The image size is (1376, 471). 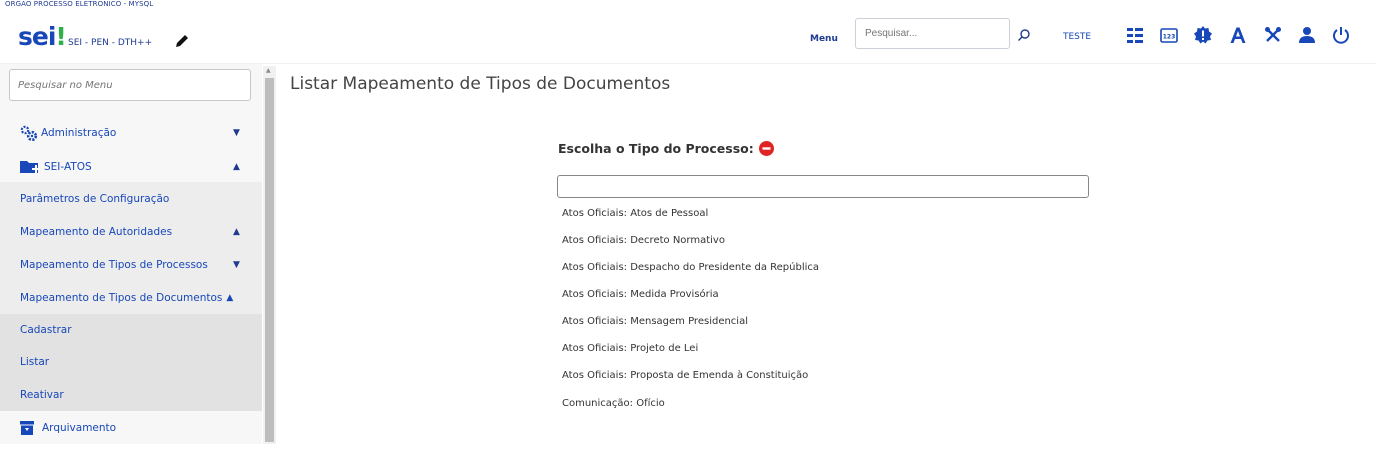 I want to click on search-input, so click(x=932, y=33).